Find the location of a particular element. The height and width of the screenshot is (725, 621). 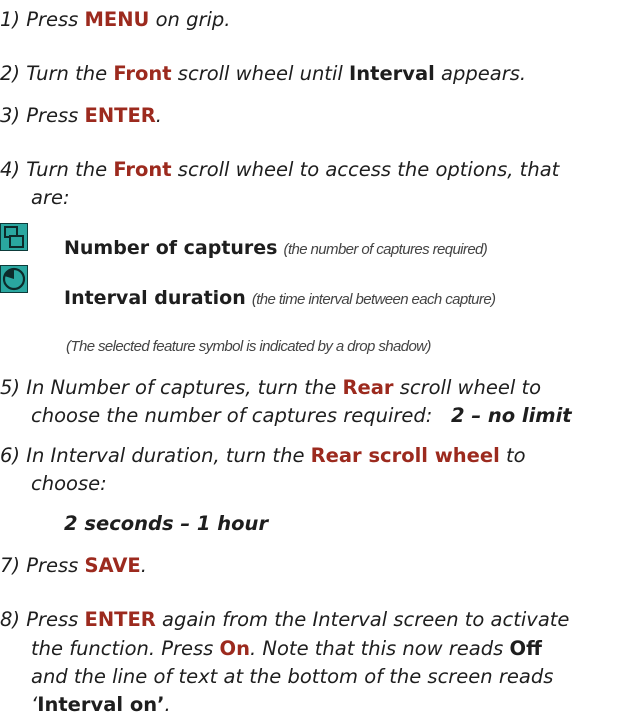

step-7: 7) Press SAVE. is located at coordinates (73, 566).